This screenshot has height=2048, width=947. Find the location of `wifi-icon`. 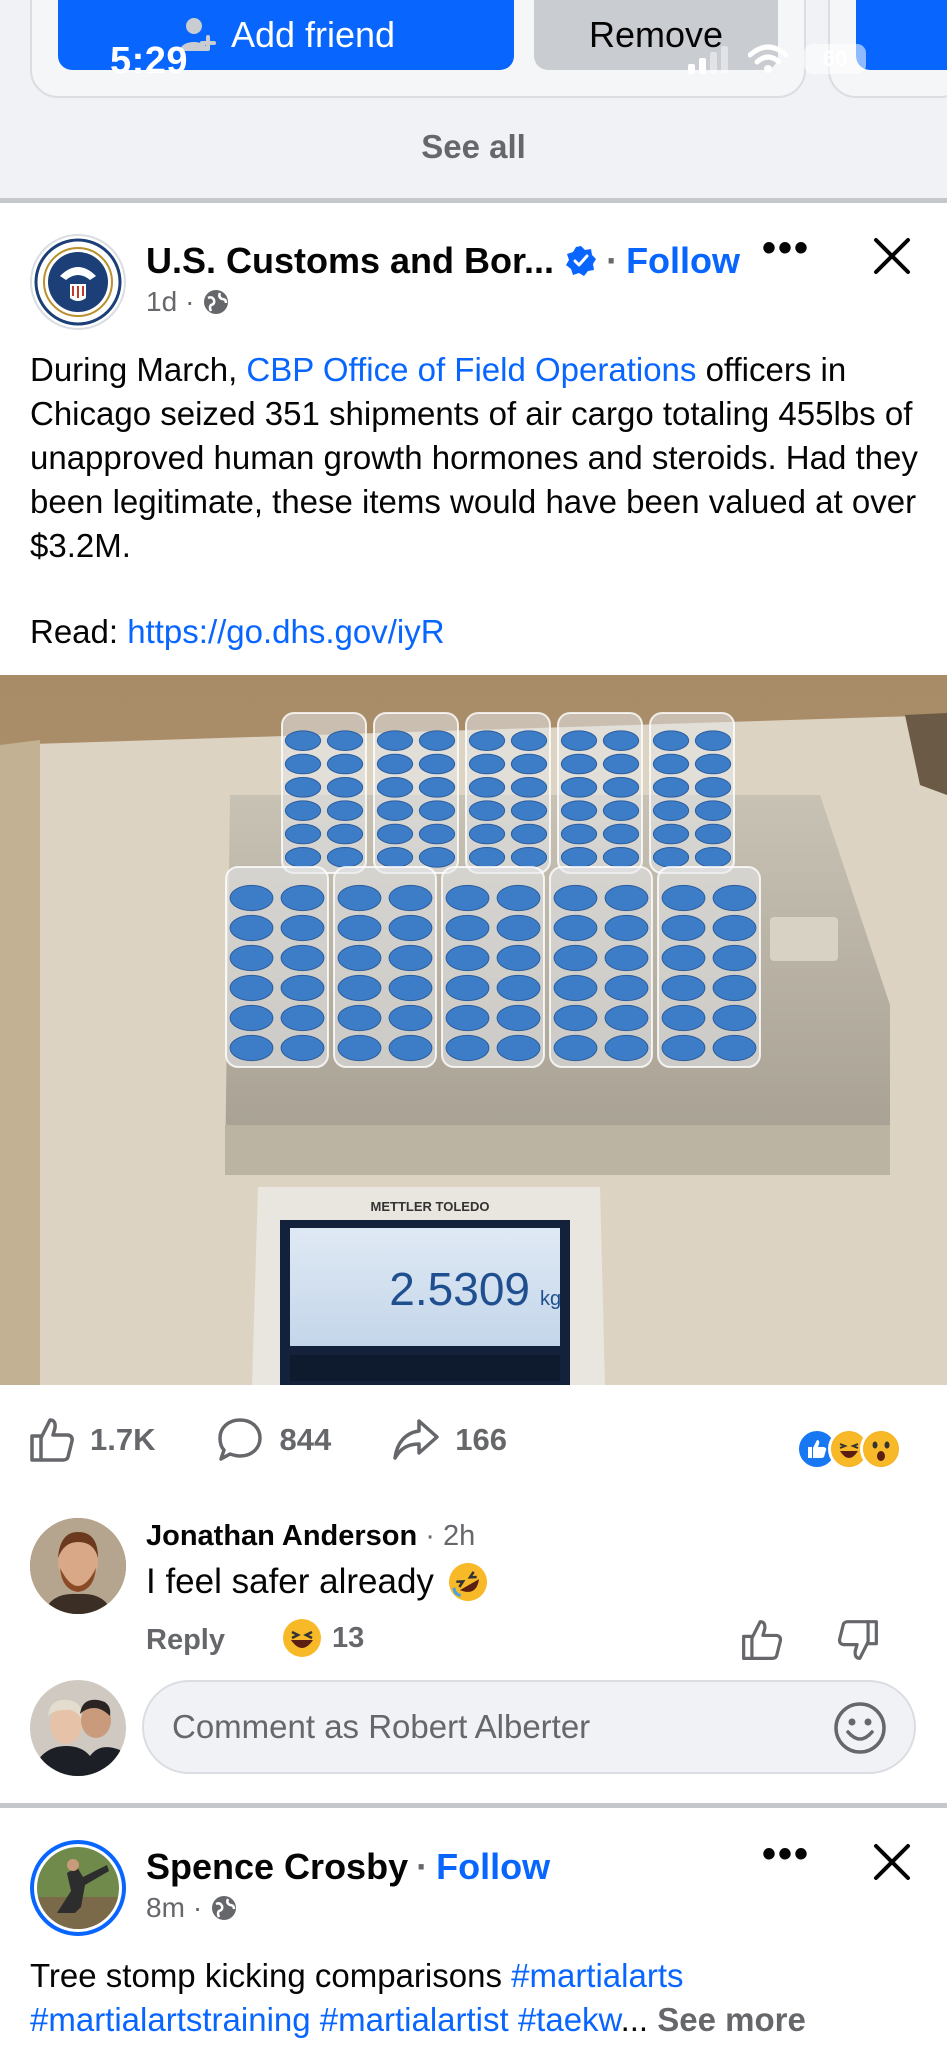

wifi-icon is located at coordinates (768, 58).